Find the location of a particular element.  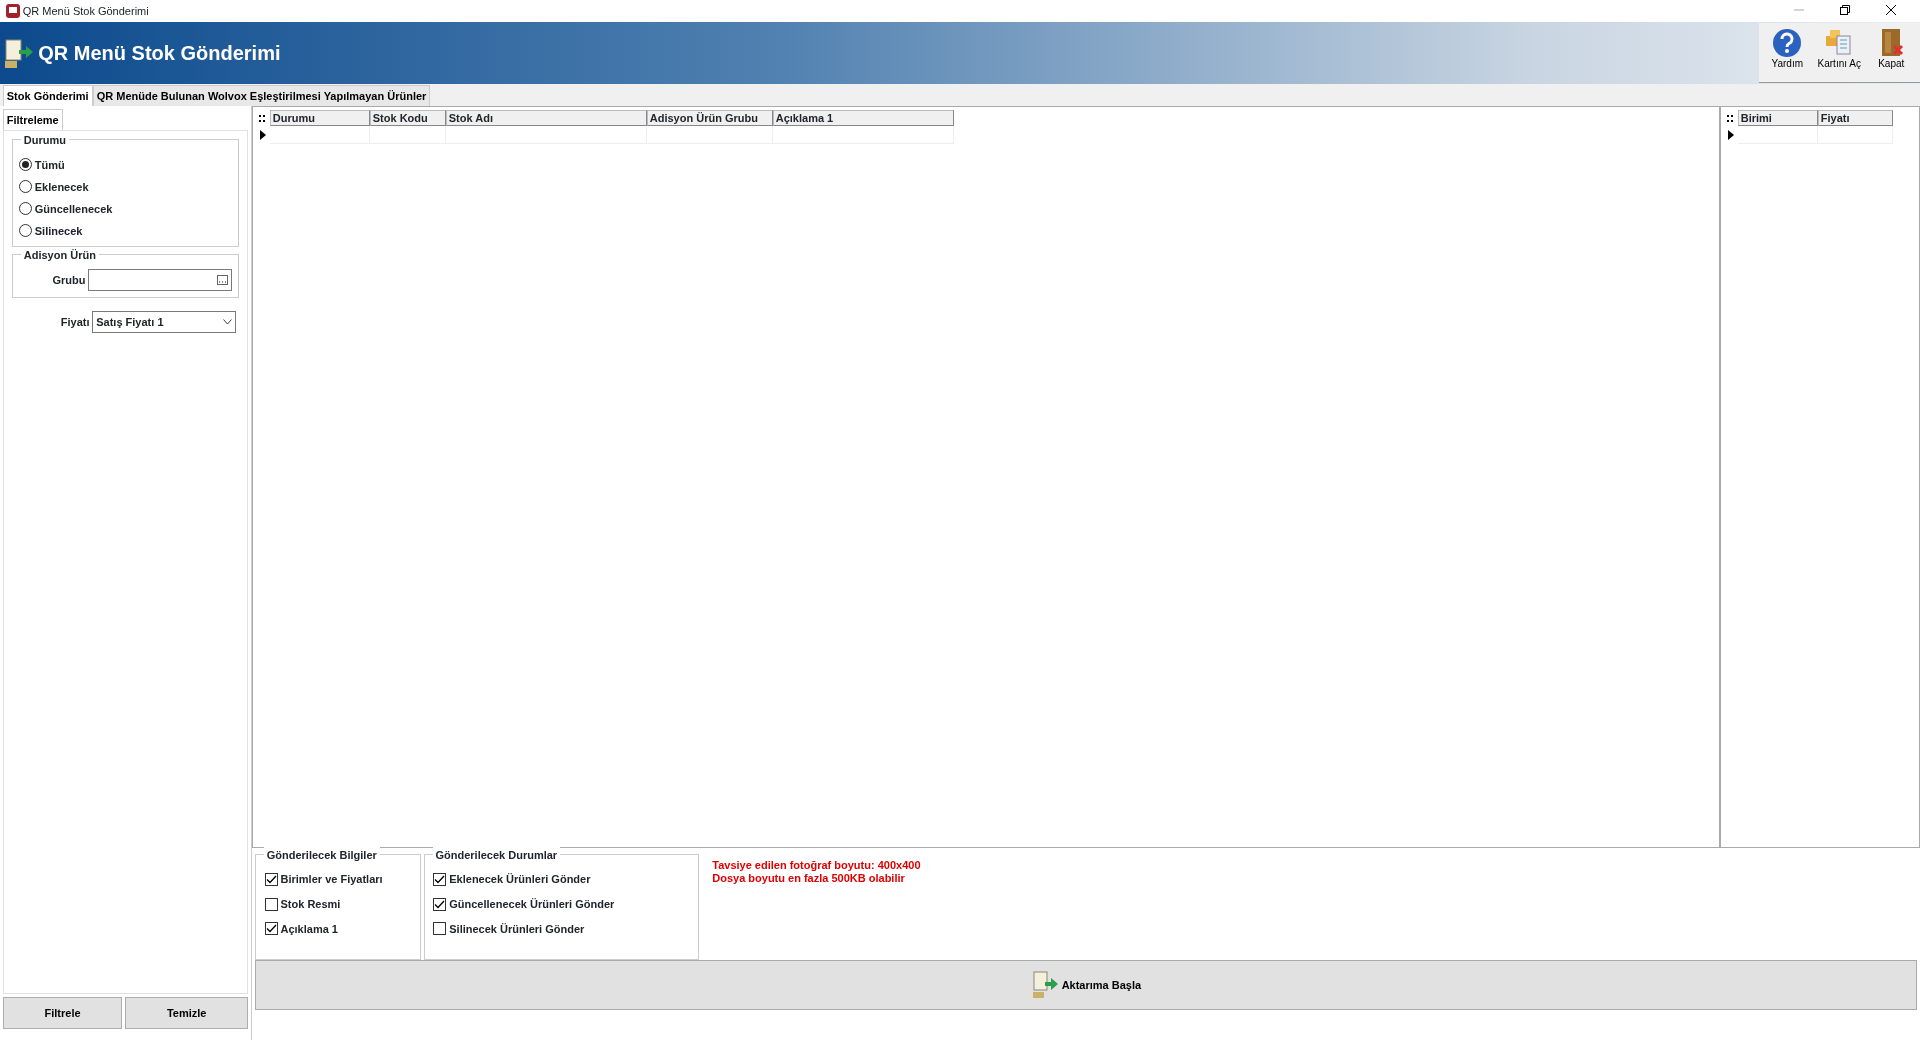

checkbox-option: Stok Resmi is located at coordinates (339, 904).